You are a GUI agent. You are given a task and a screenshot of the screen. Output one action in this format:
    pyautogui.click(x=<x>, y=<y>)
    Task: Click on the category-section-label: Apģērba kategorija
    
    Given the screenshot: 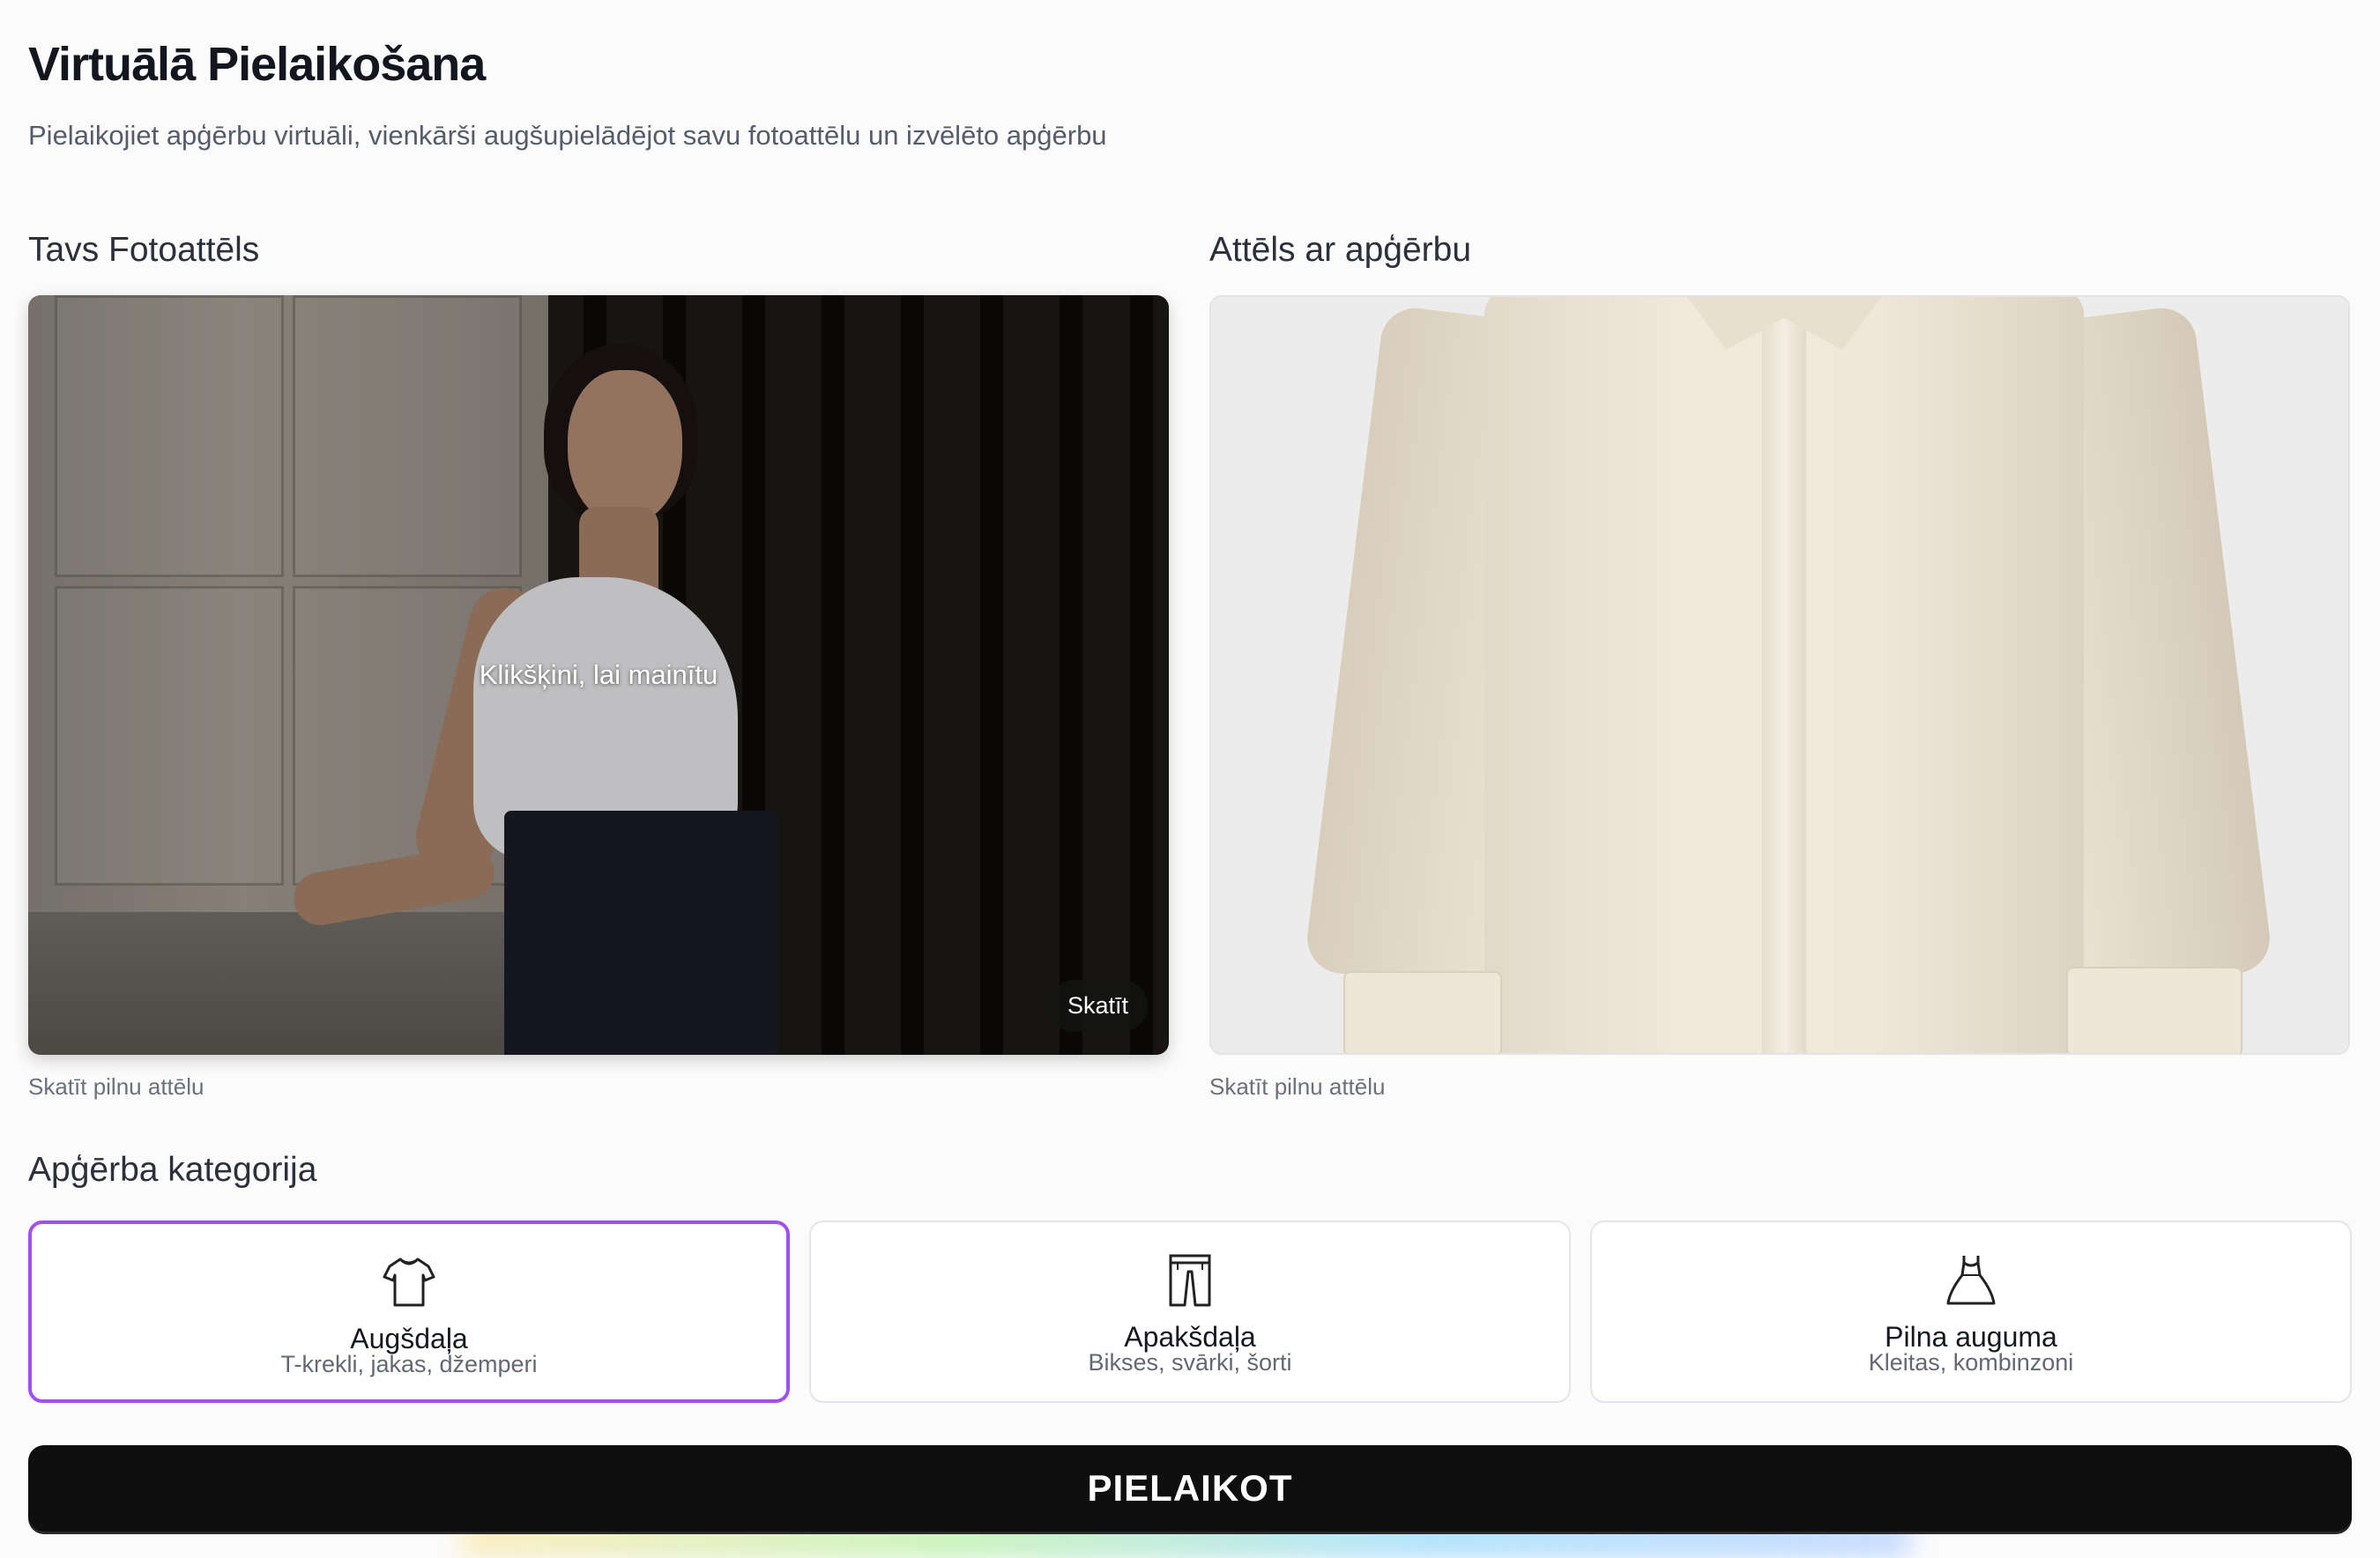 What is the action you would take?
    pyautogui.click(x=172, y=1170)
    